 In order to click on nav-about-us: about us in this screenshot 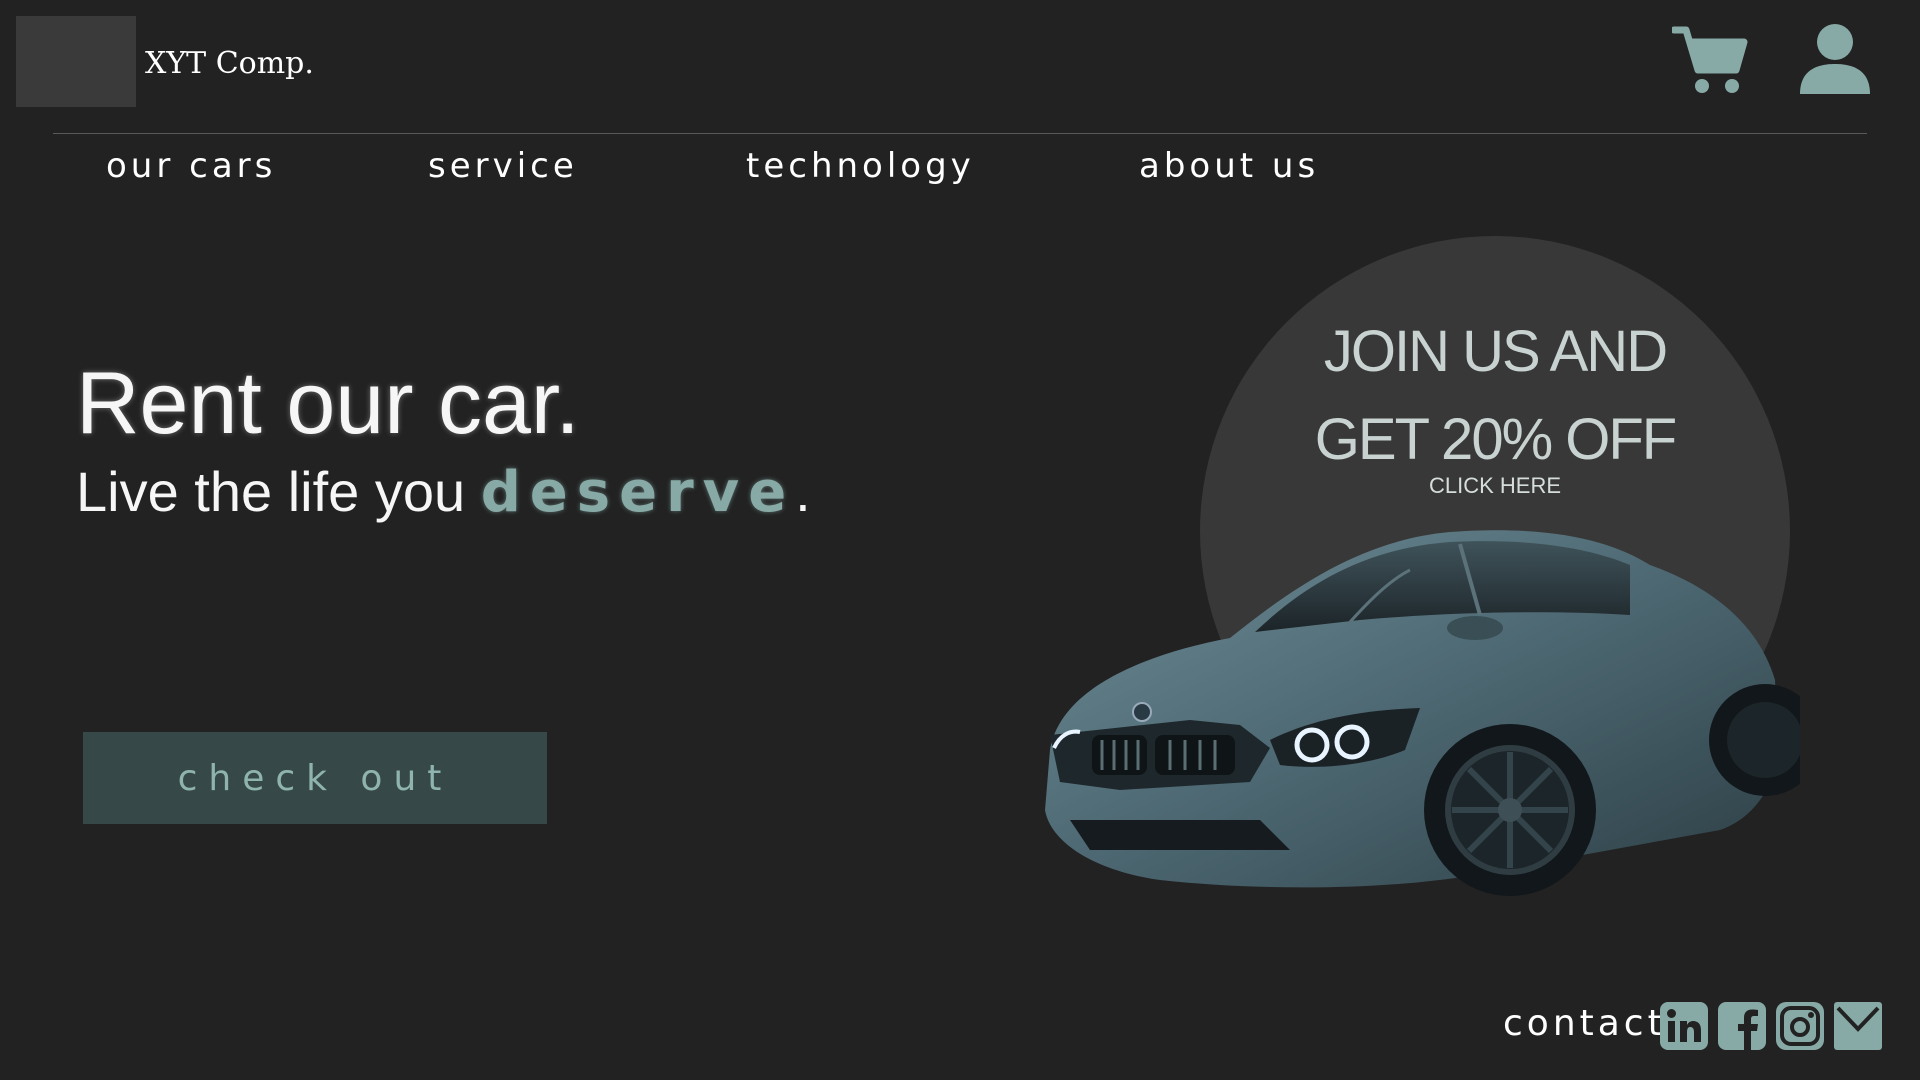, I will do `click(1229, 166)`.